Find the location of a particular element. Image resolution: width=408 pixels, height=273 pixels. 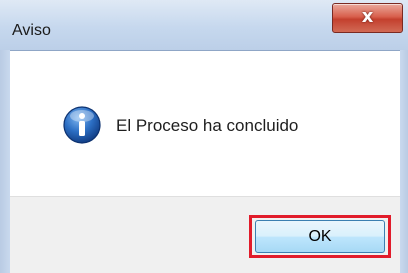

close-icon: x is located at coordinates (367, 16).